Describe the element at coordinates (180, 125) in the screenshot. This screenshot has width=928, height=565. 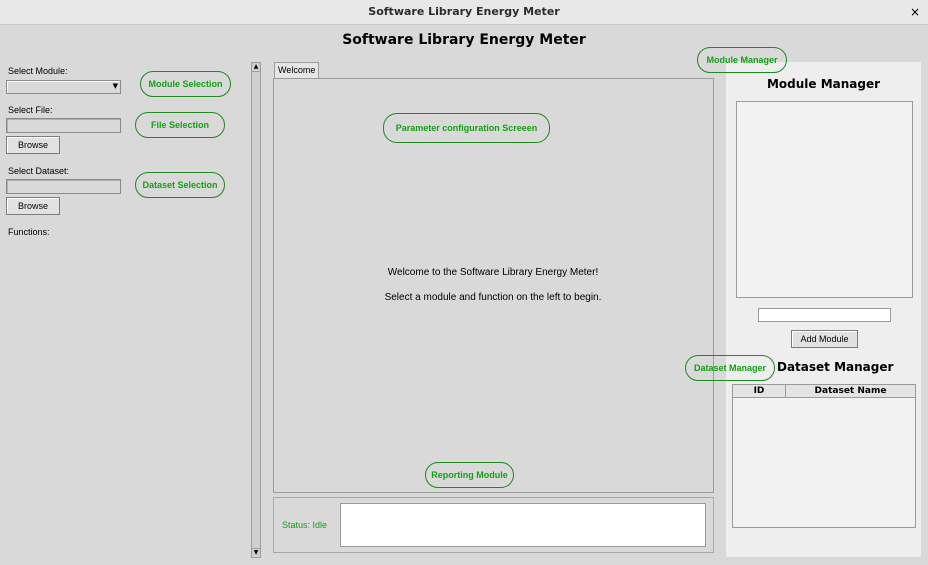
I see `annotation-file-selection: File Selection` at that location.